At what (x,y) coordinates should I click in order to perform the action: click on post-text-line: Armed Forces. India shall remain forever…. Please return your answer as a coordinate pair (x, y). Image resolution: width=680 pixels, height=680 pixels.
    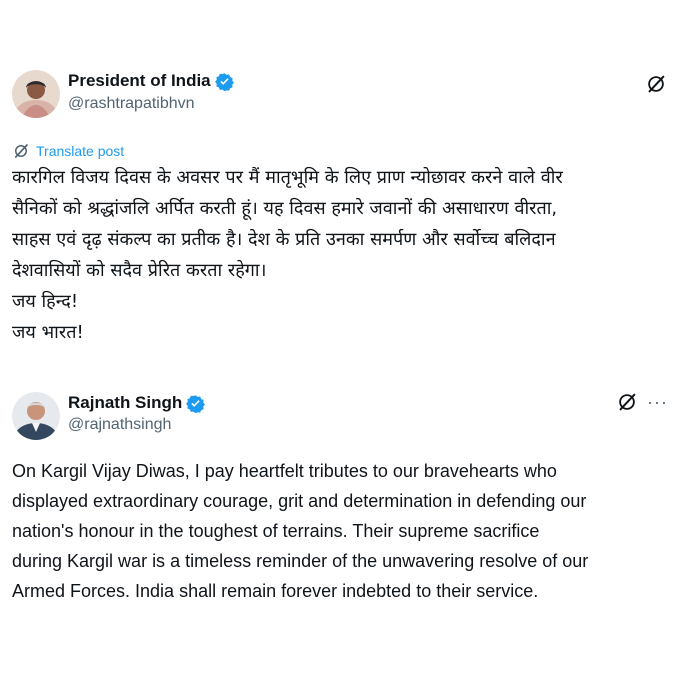
    Looking at the image, I should click on (275, 591).